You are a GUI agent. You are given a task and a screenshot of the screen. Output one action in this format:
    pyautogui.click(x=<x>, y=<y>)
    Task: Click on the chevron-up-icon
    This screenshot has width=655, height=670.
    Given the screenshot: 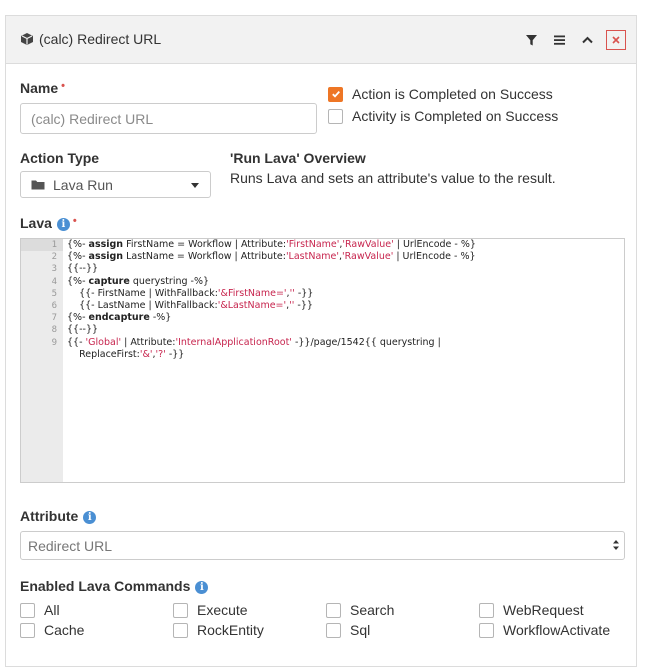 What is the action you would take?
    pyautogui.click(x=587, y=40)
    